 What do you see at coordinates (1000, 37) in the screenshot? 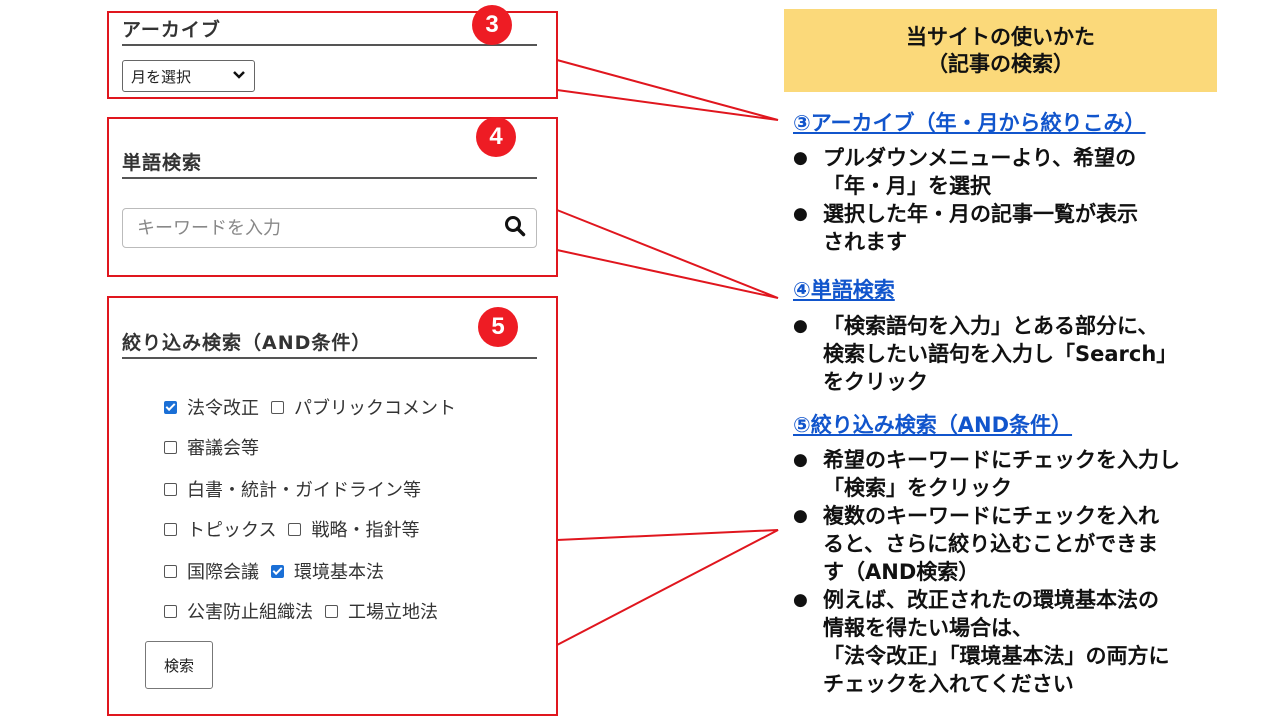
I see `guide-heading-line1: 当サイトの使いかた` at bounding box center [1000, 37].